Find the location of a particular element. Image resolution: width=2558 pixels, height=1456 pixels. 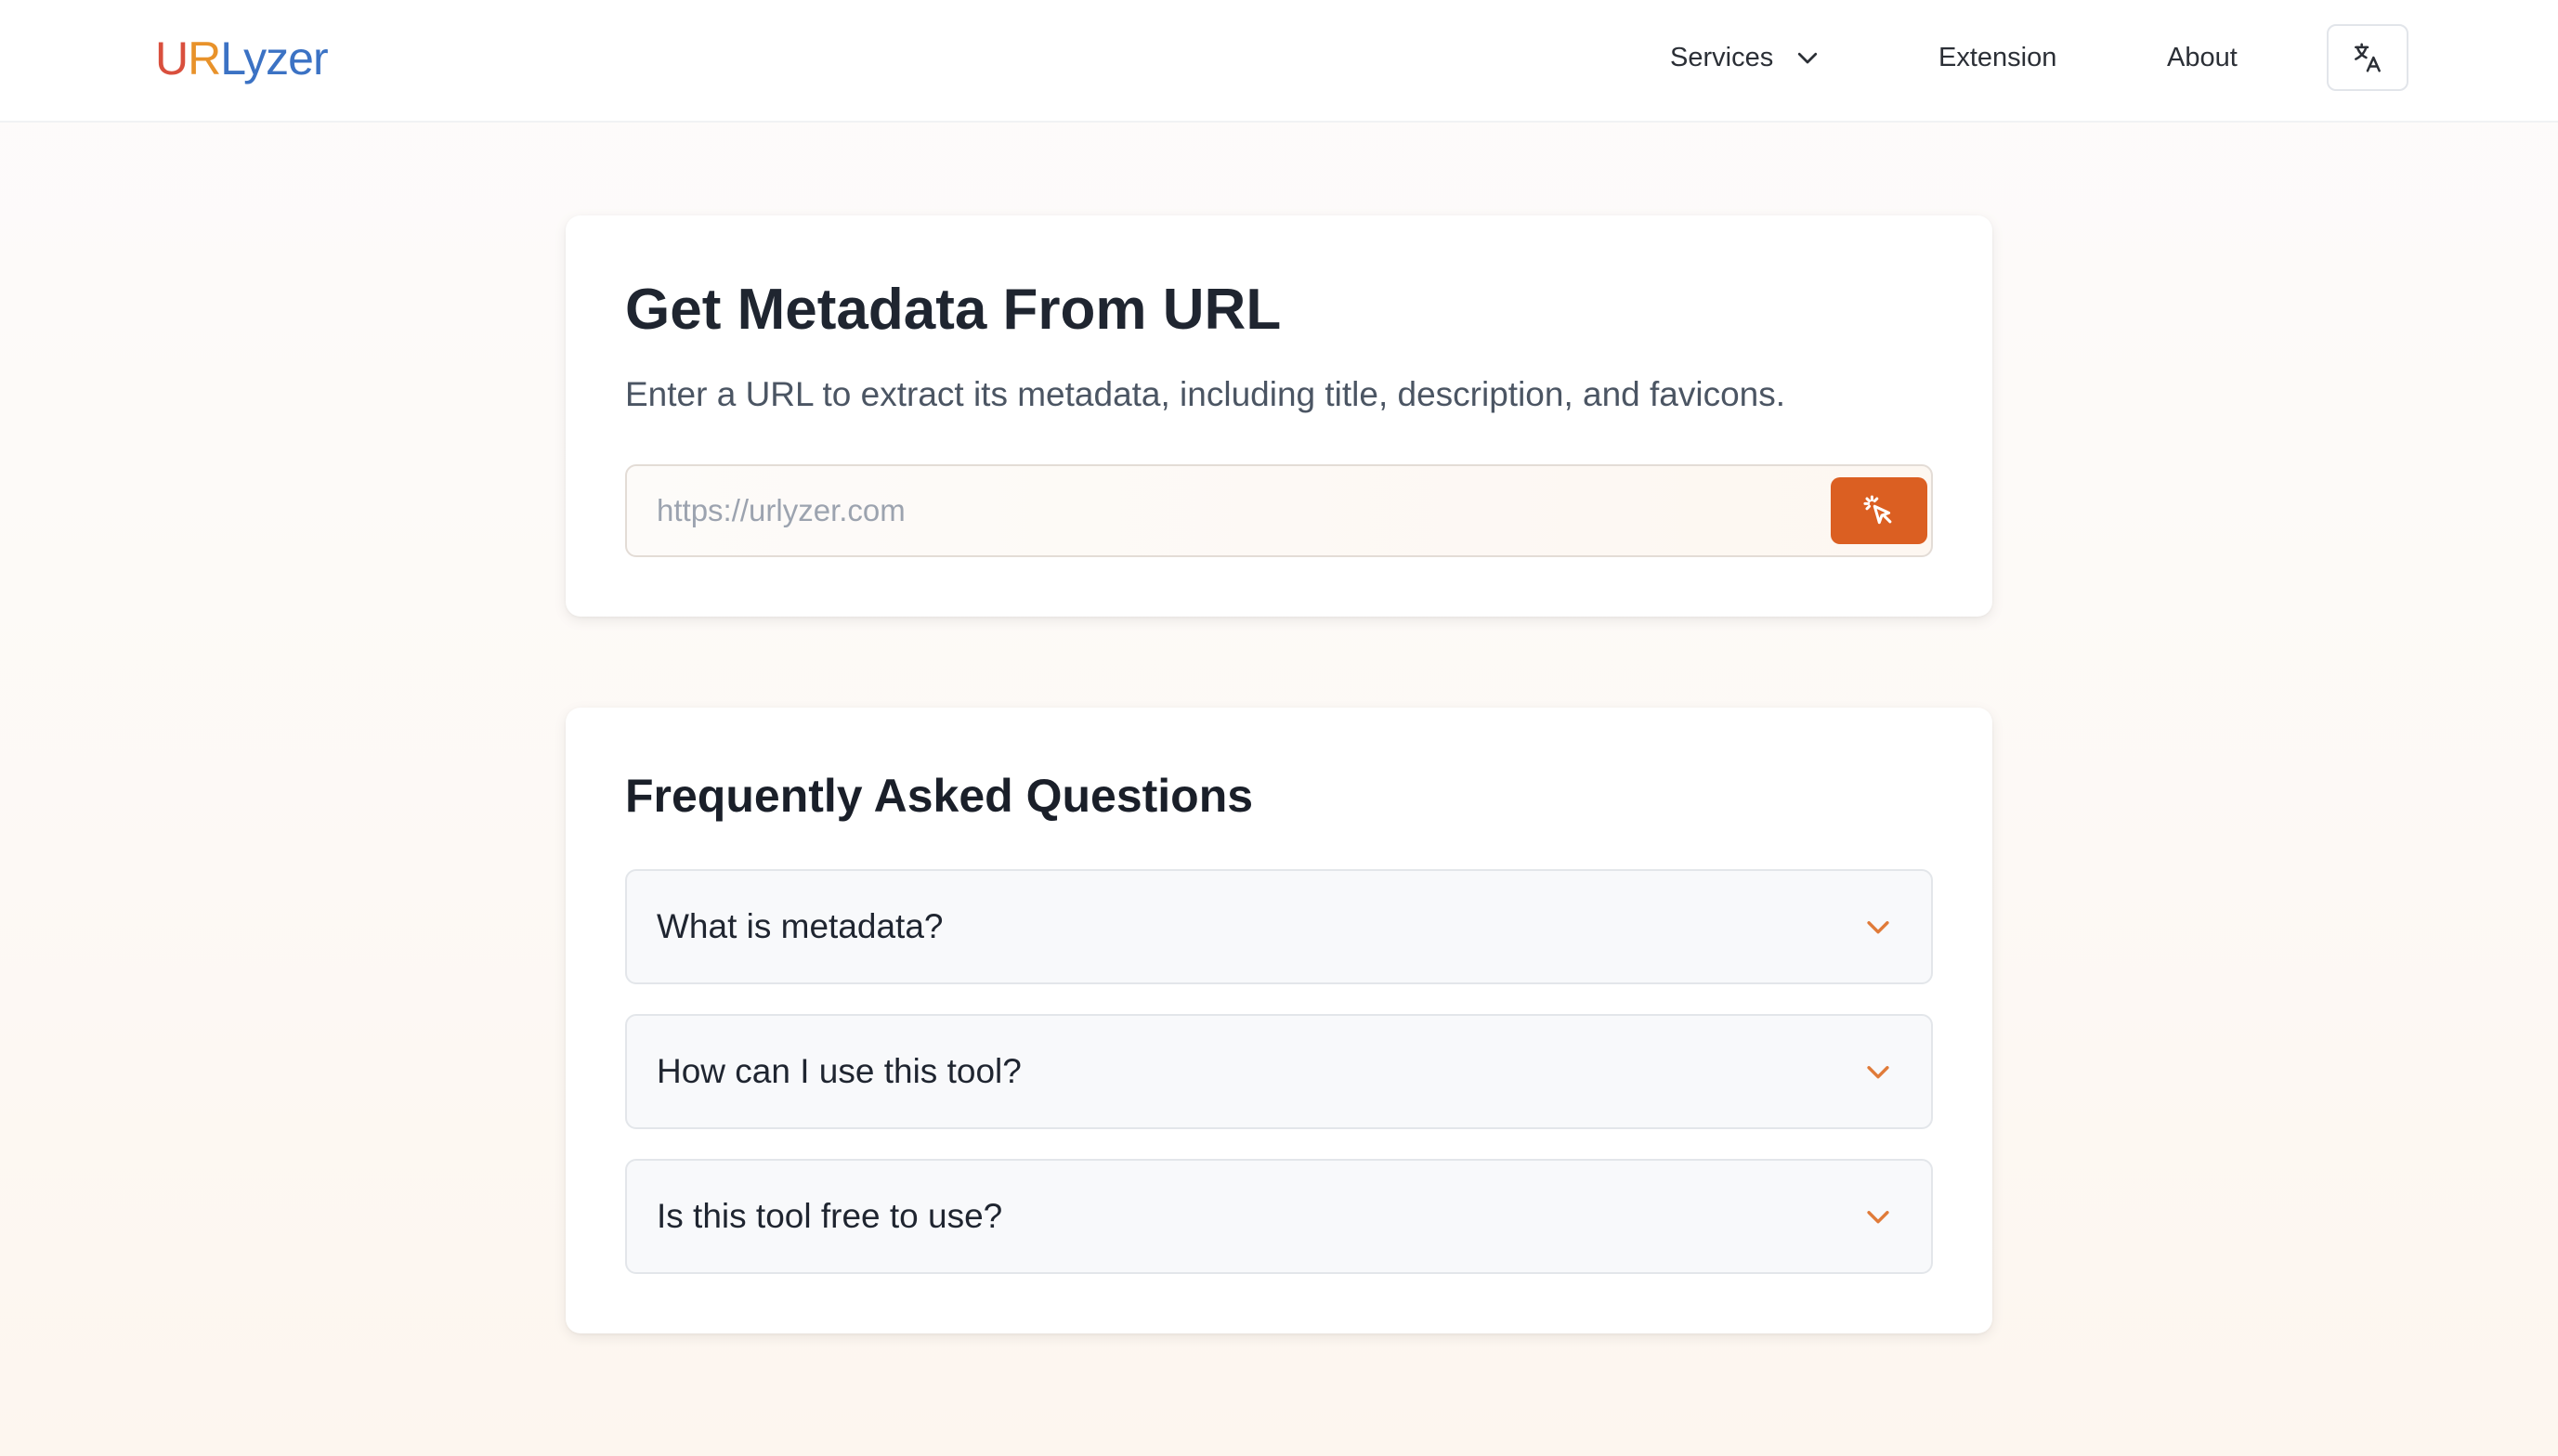

pointer-click-icon is located at coordinates (1877, 510).